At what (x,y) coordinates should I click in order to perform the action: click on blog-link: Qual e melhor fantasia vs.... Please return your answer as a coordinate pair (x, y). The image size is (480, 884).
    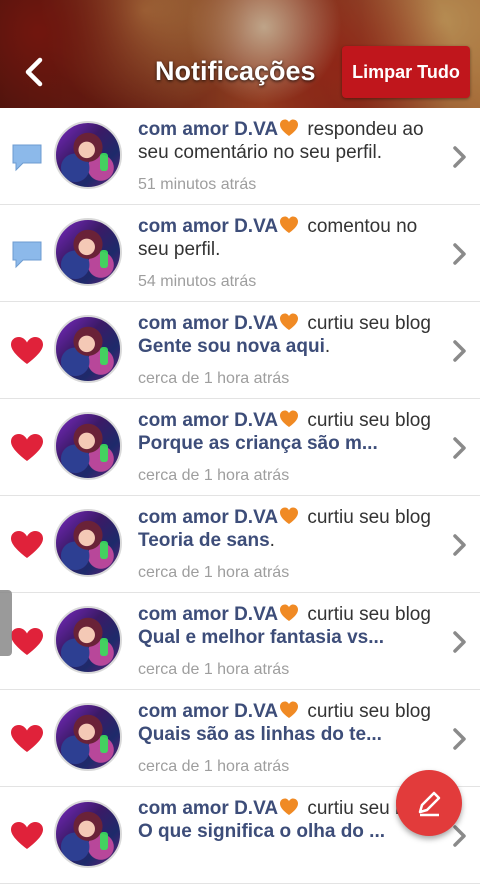
    Looking at the image, I should click on (261, 637).